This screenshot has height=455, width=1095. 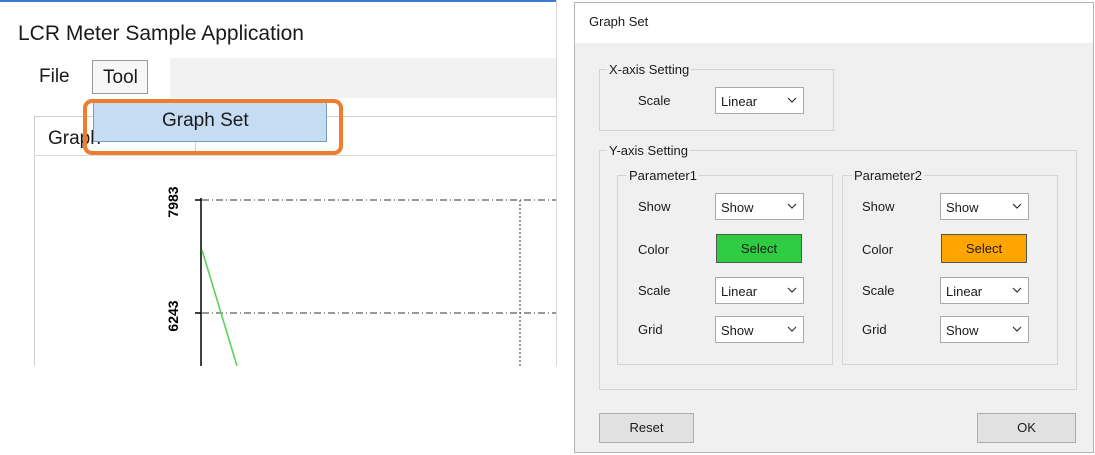 I want to click on graph-chart: 7983 6243, so click(x=360, y=276).